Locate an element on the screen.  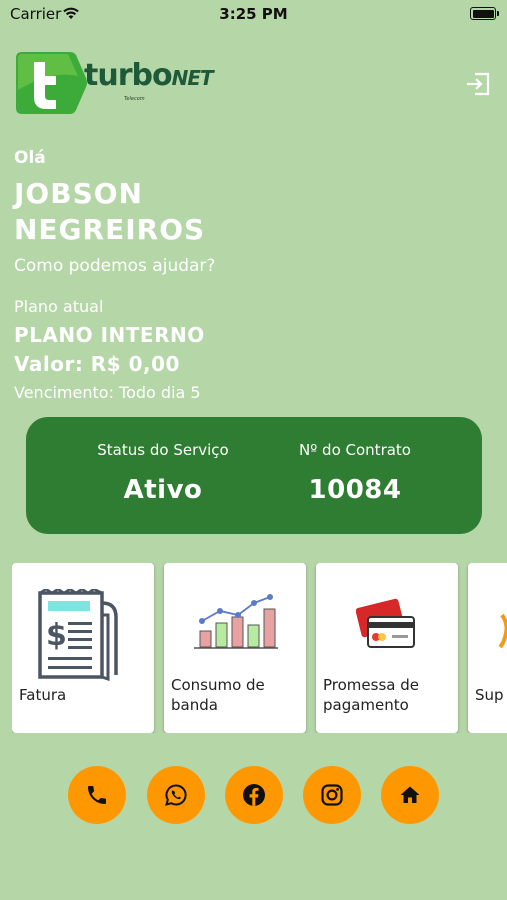
service-status-value: Ativo is located at coordinates (163, 490).